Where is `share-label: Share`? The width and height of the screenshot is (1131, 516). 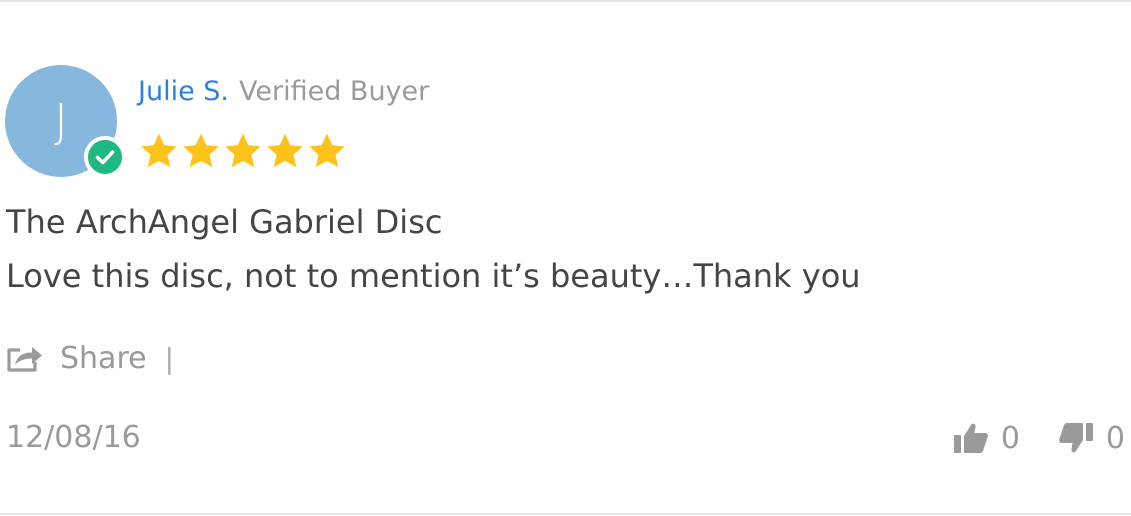 share-label: Share is located at coordinates (103, 358).